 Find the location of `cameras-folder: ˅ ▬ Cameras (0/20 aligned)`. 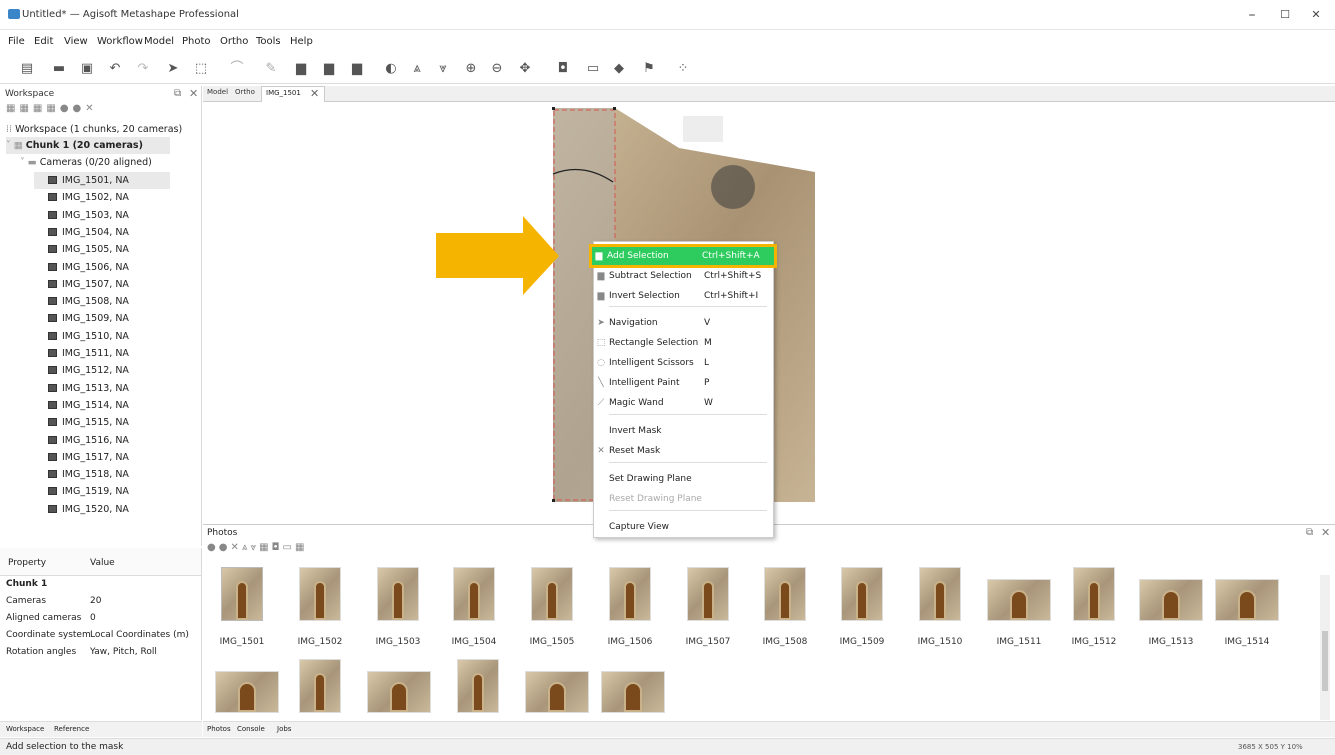

cameras-folder: ˅ ▬ Cameras (0/20 aligned) is located at coordinates (86, 162).